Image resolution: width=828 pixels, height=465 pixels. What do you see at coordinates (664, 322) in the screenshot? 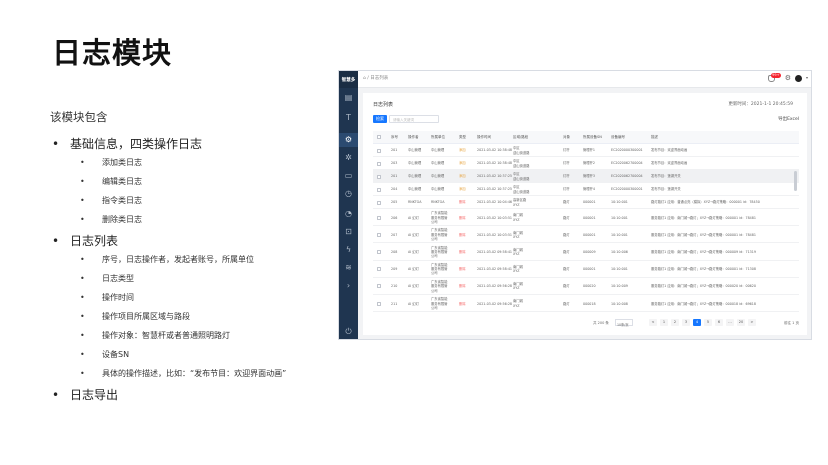
I see `page-button: 1` at bounding box center [664, 322].